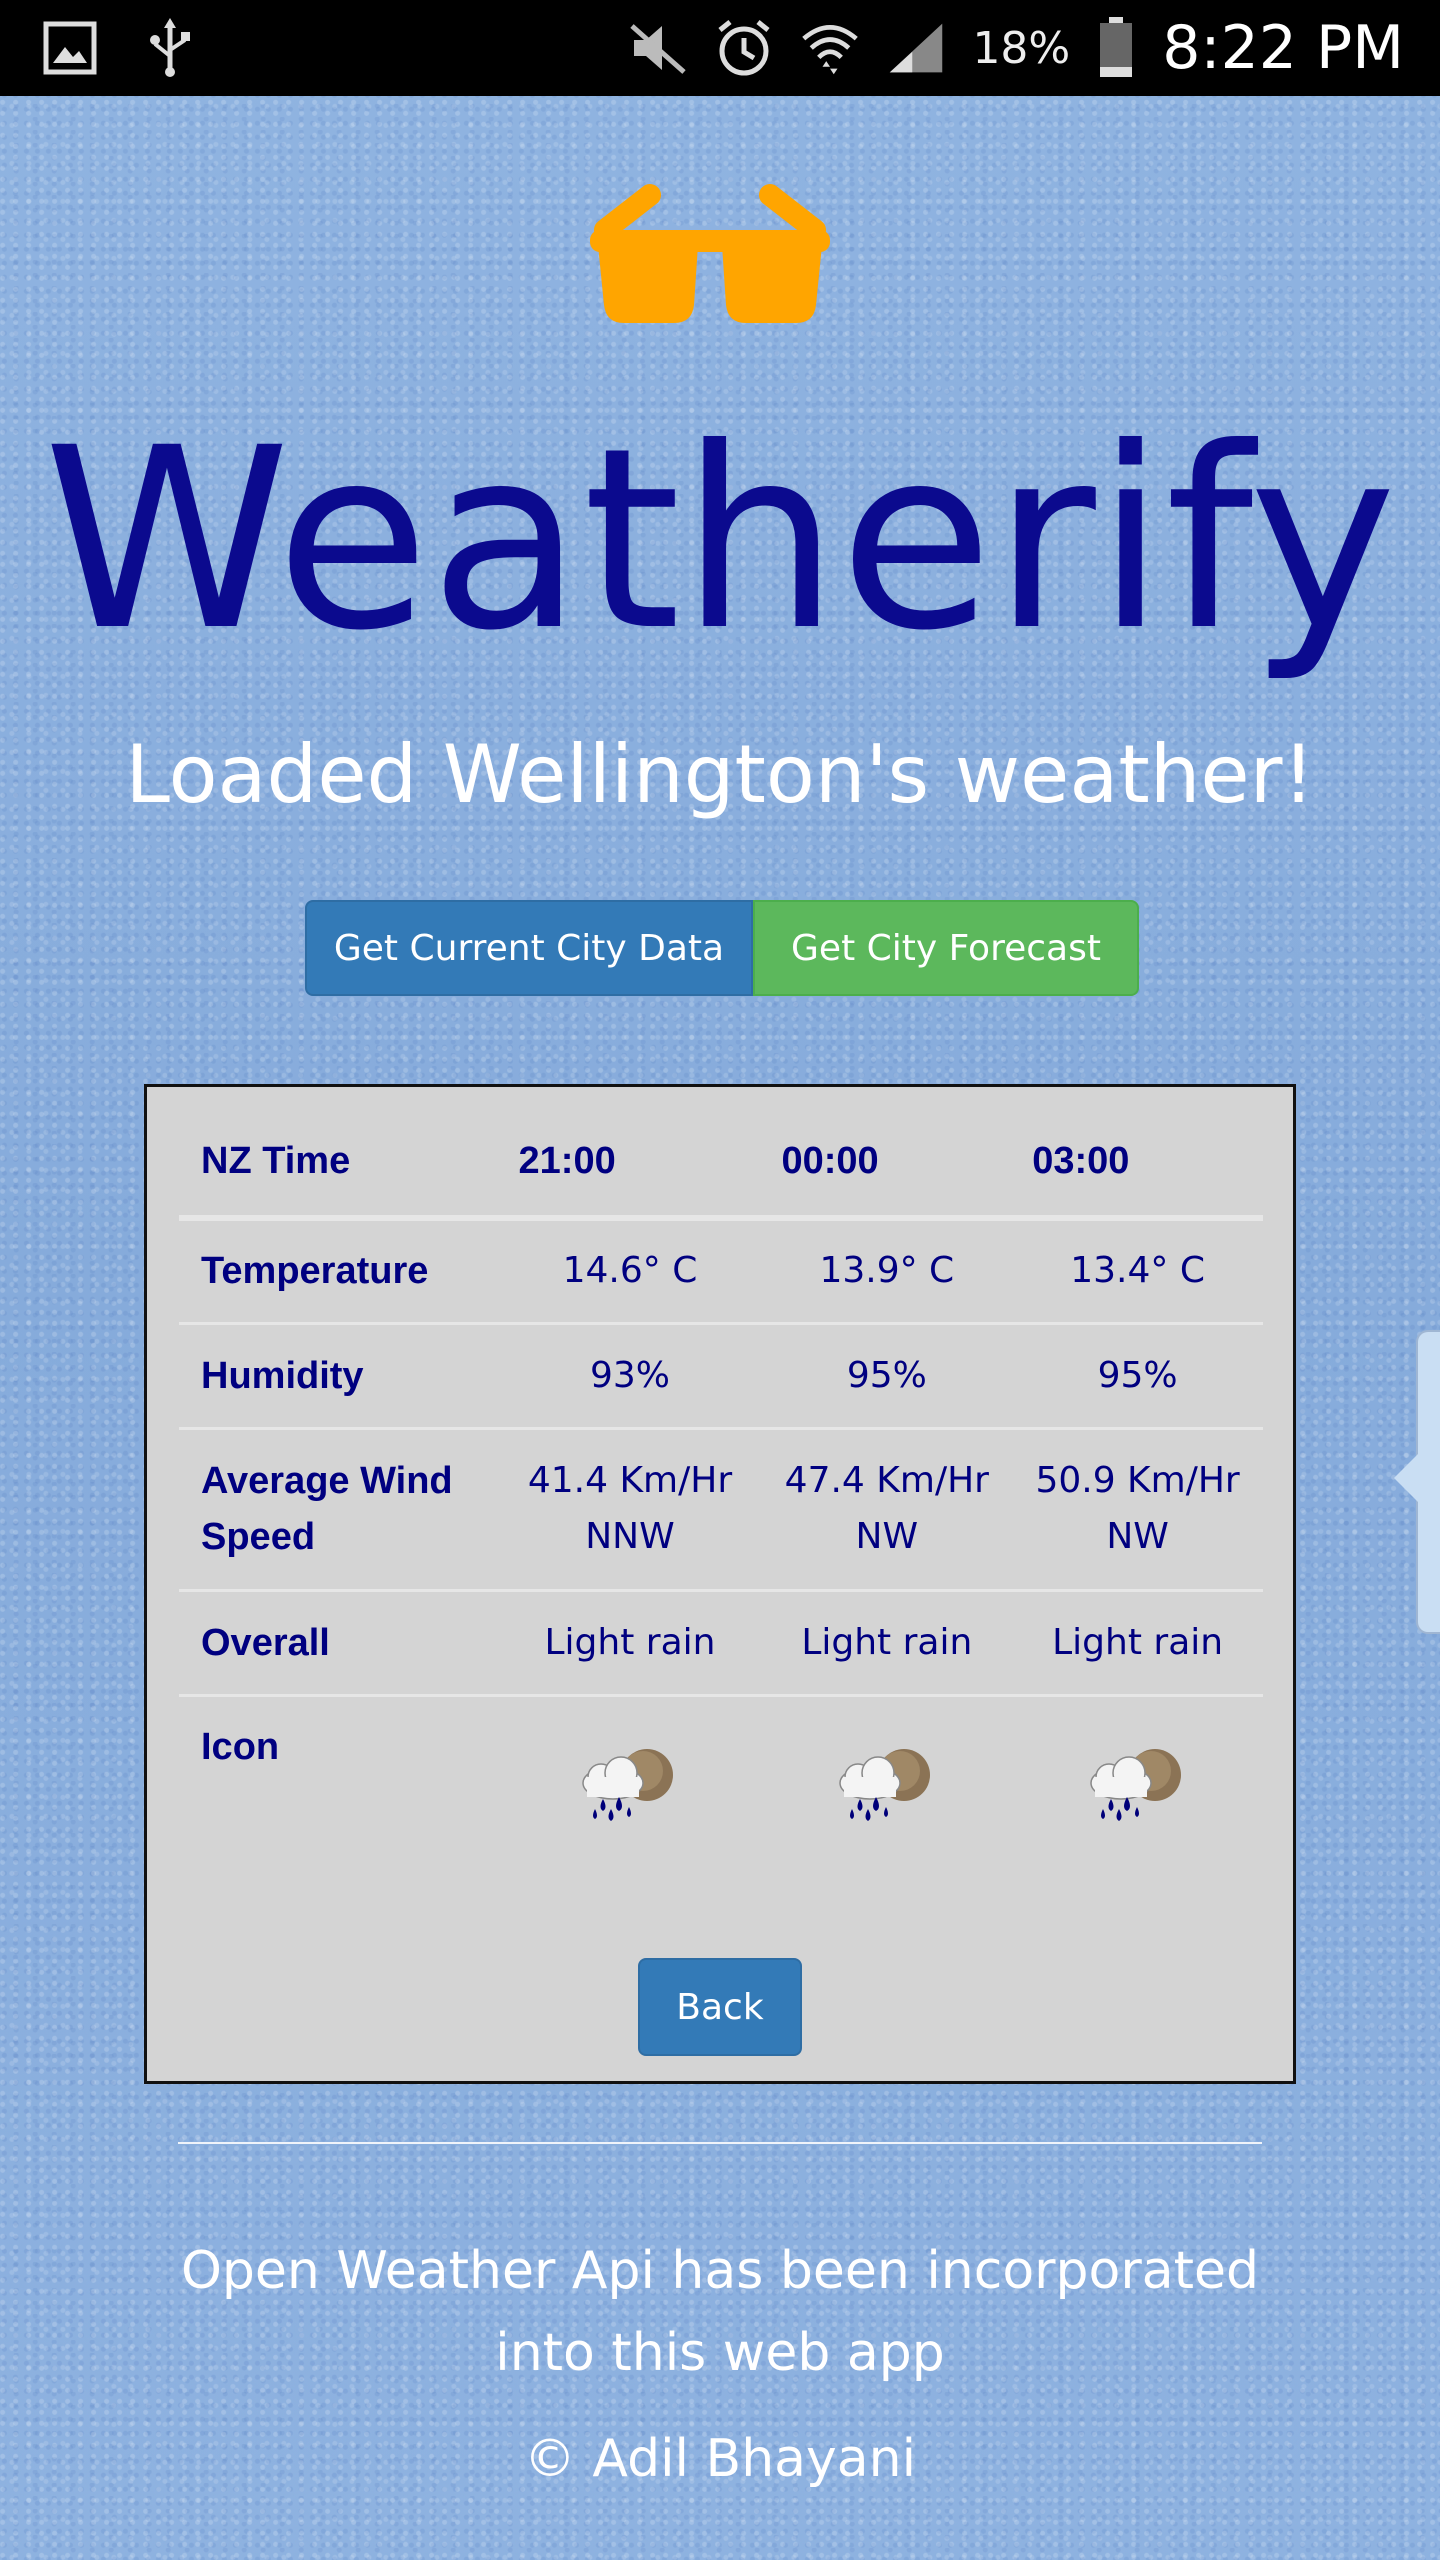 Image resolution: width=1440 pixels, height=2560 pixels. What do you see at coordinates (70, 48) in the screenshot?
I see `gallery-icon` at bounding box center [70, 48].